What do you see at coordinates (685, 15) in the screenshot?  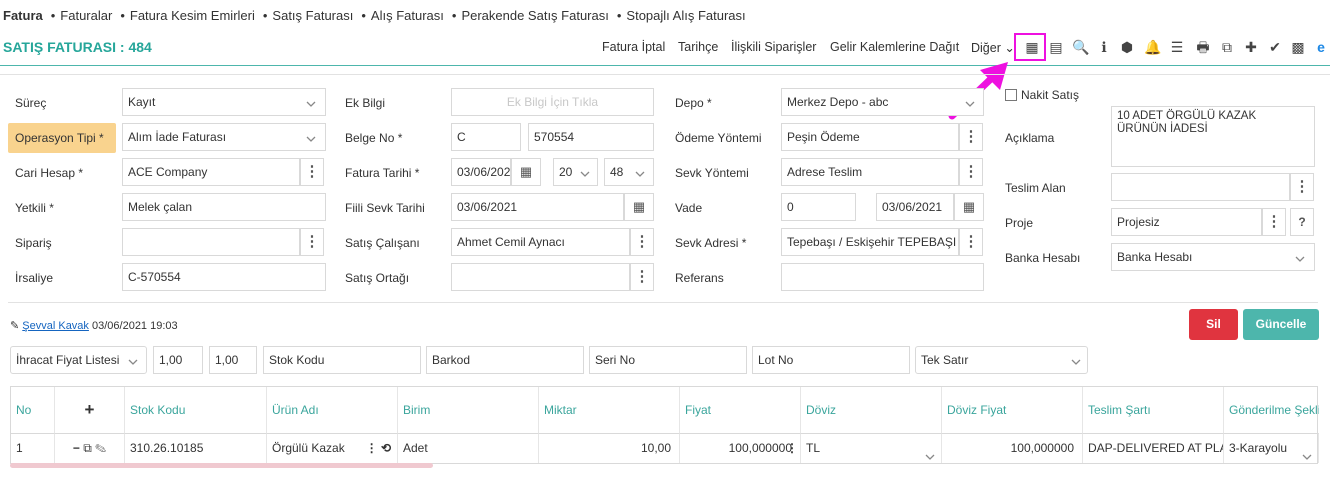 I see `breadcrumb-item: Stopajlı Alış Faturası` at bounding box center [685, 15].